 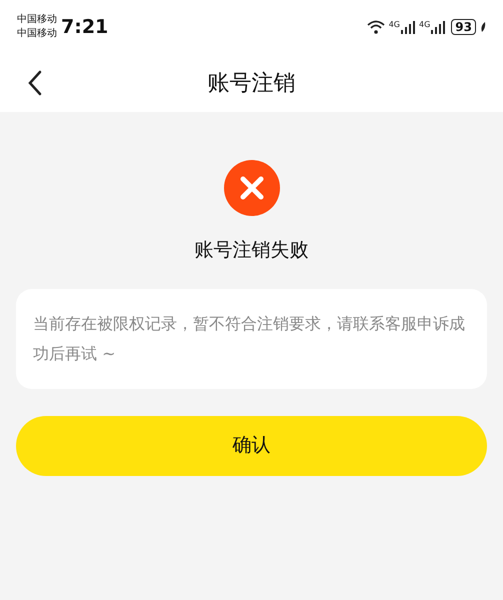 What do you see at coordinates (463, 27) in the screenshot?
I see `battery-level: 93` at bounding box center [463, 27].